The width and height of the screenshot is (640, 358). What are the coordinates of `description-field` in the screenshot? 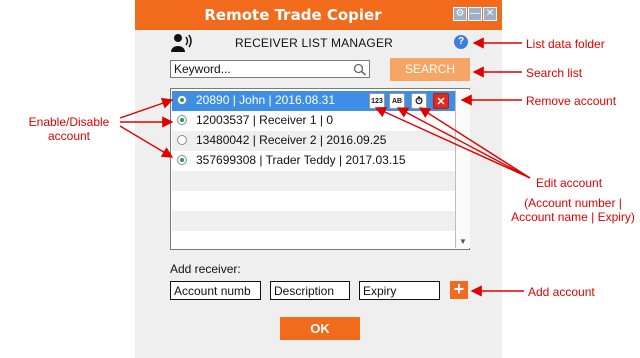 It's located at (310, 290).